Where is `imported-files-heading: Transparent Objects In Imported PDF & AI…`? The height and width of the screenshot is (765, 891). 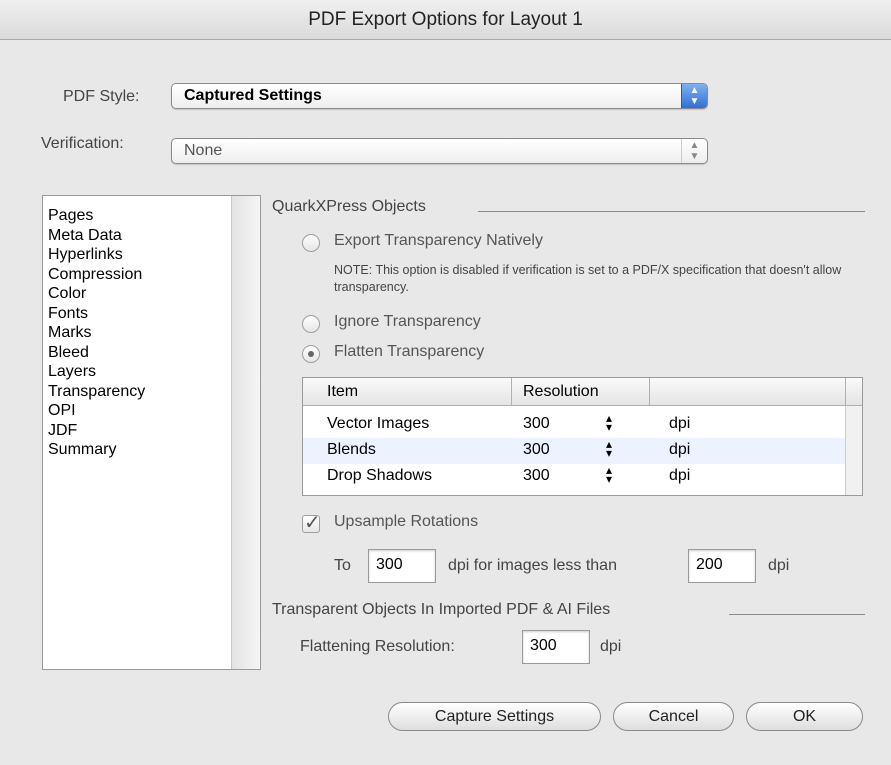 imported-files-heading: Transparent Objects In Imported PDF & AI… is located at coordinates (441, 609).